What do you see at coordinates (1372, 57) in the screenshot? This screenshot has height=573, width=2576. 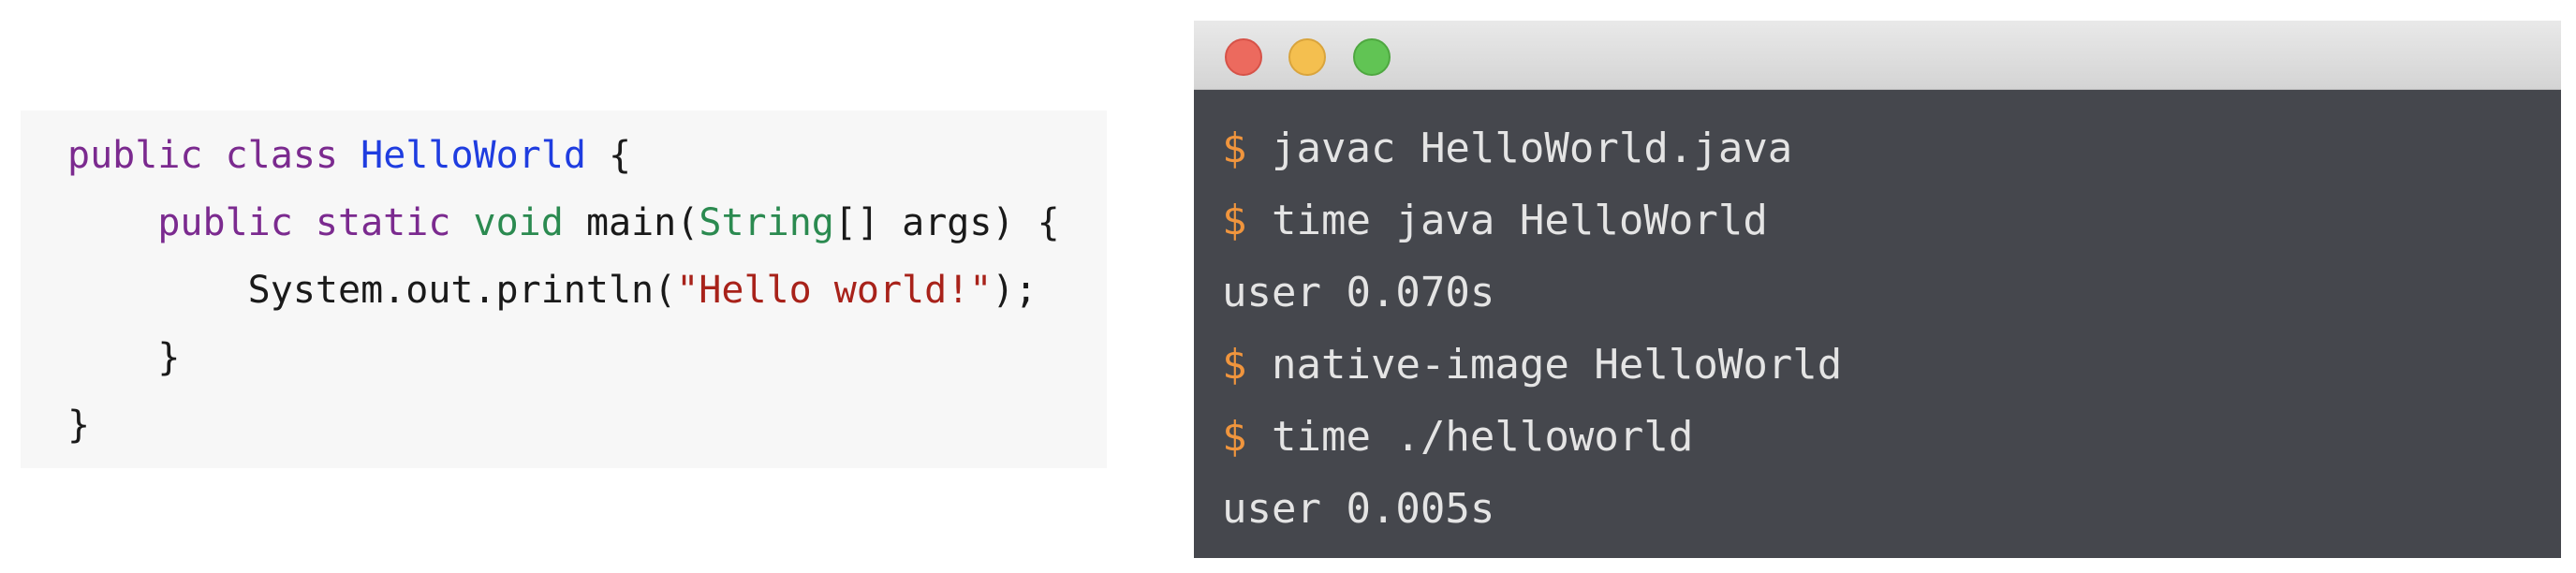 I see `maximize-window-button` at bounding box center [1372, 57].